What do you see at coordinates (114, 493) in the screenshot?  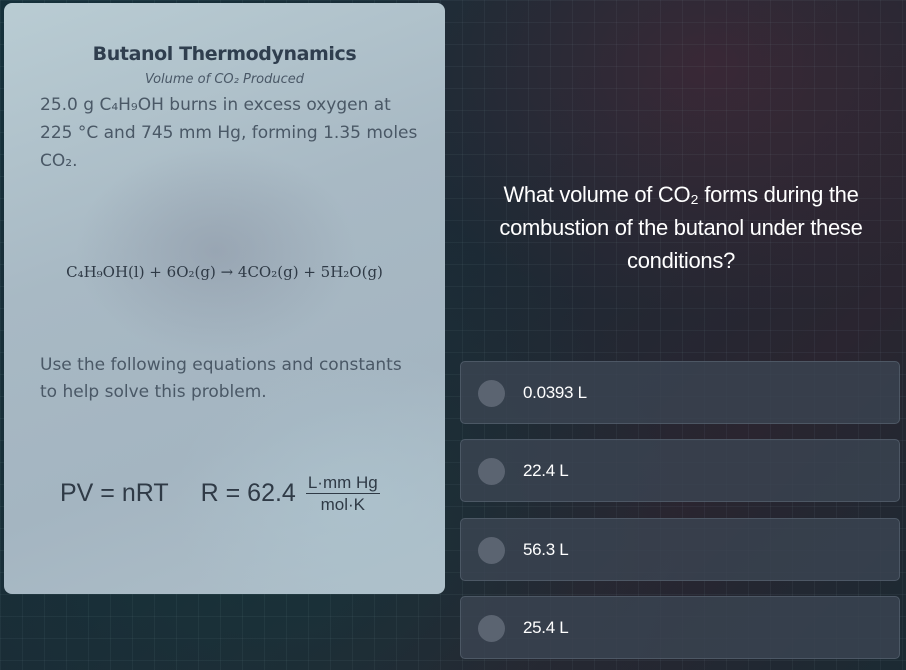 I see `ideal-gas-law: PV = nRT` at bounding box center [114, 493].